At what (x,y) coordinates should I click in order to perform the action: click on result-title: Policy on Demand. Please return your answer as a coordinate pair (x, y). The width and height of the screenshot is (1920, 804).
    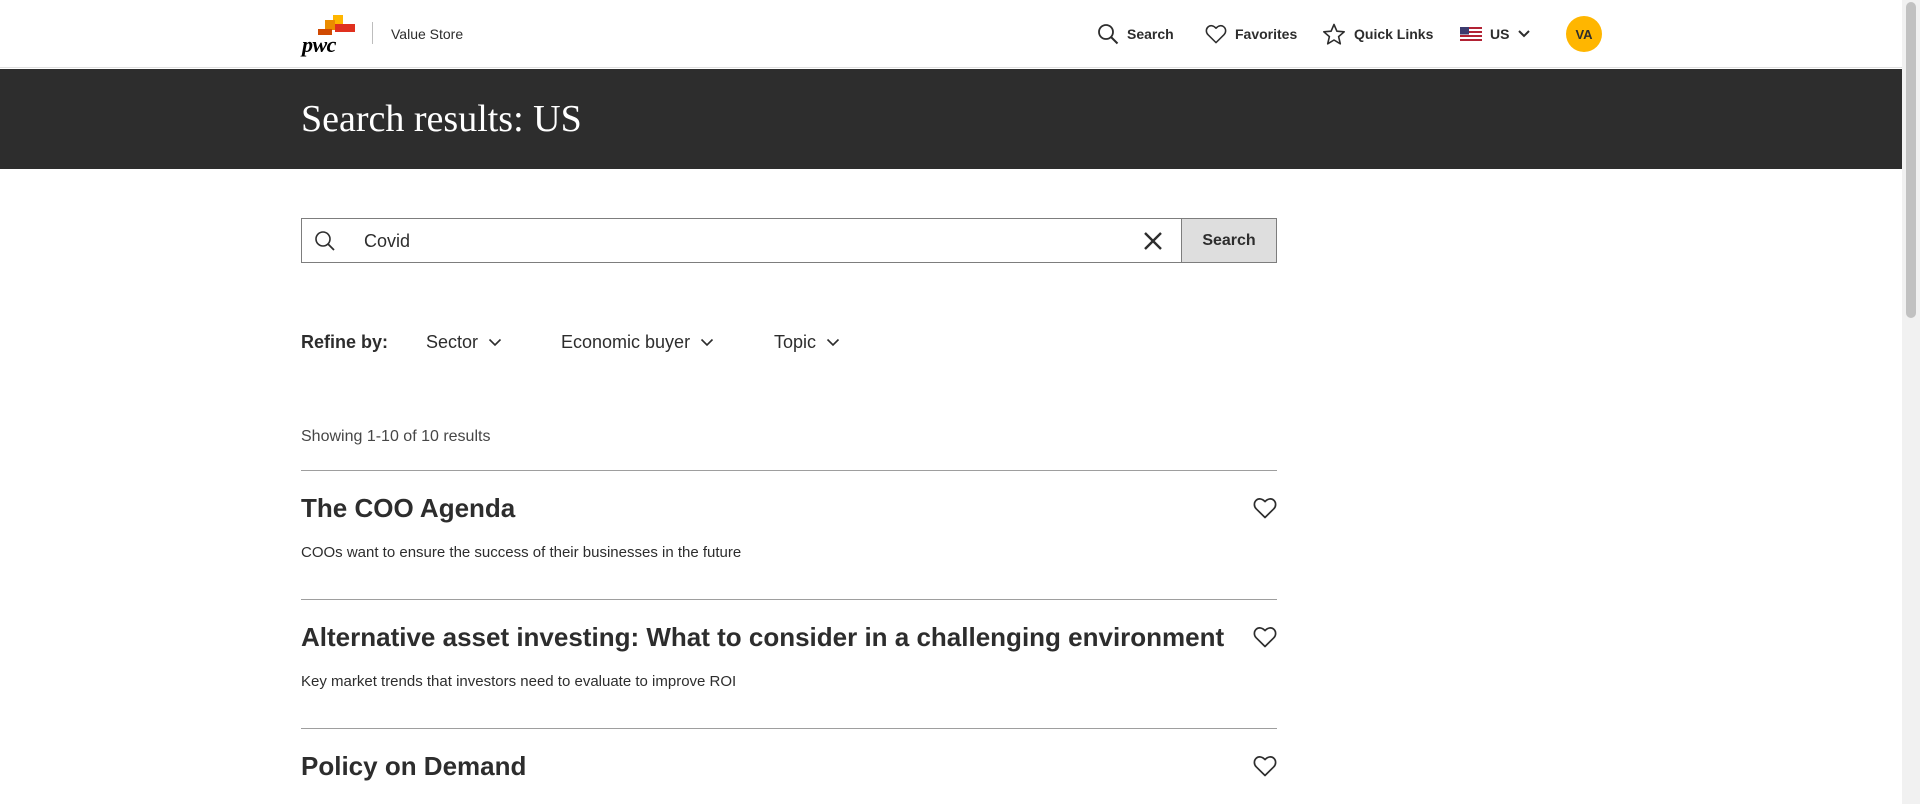
    Looking at the image, I should click on (413, 766).